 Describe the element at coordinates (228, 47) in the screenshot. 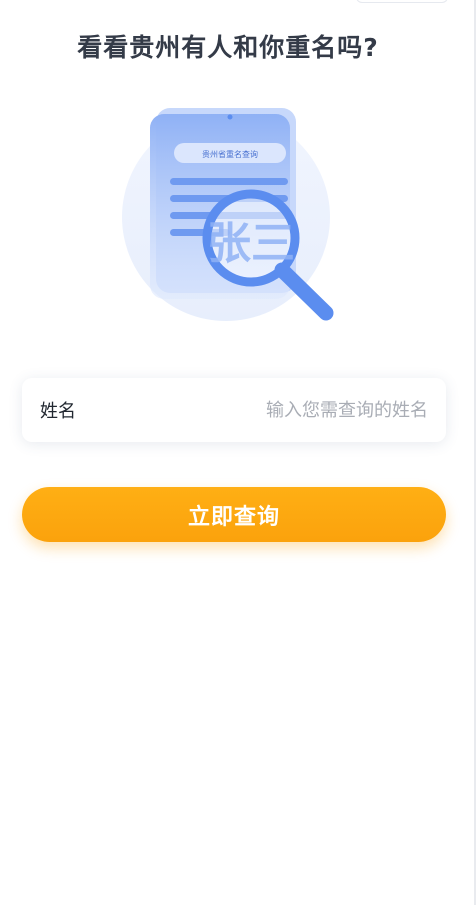

I see `page-title: 看看贵州有人和你重名吗?` at that location.